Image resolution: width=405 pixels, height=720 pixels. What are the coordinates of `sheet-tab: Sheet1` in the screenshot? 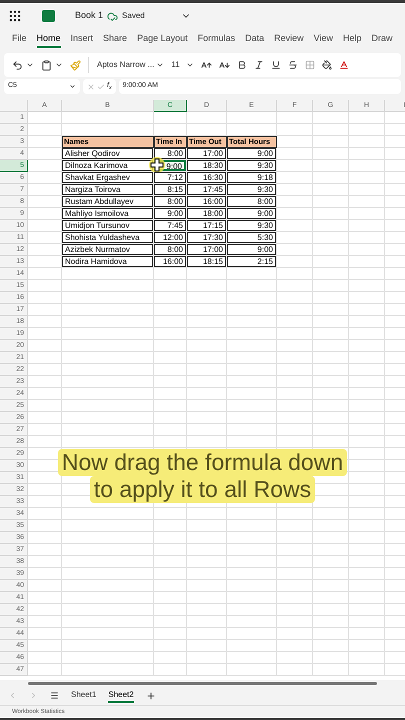 It's located at (83, 695).